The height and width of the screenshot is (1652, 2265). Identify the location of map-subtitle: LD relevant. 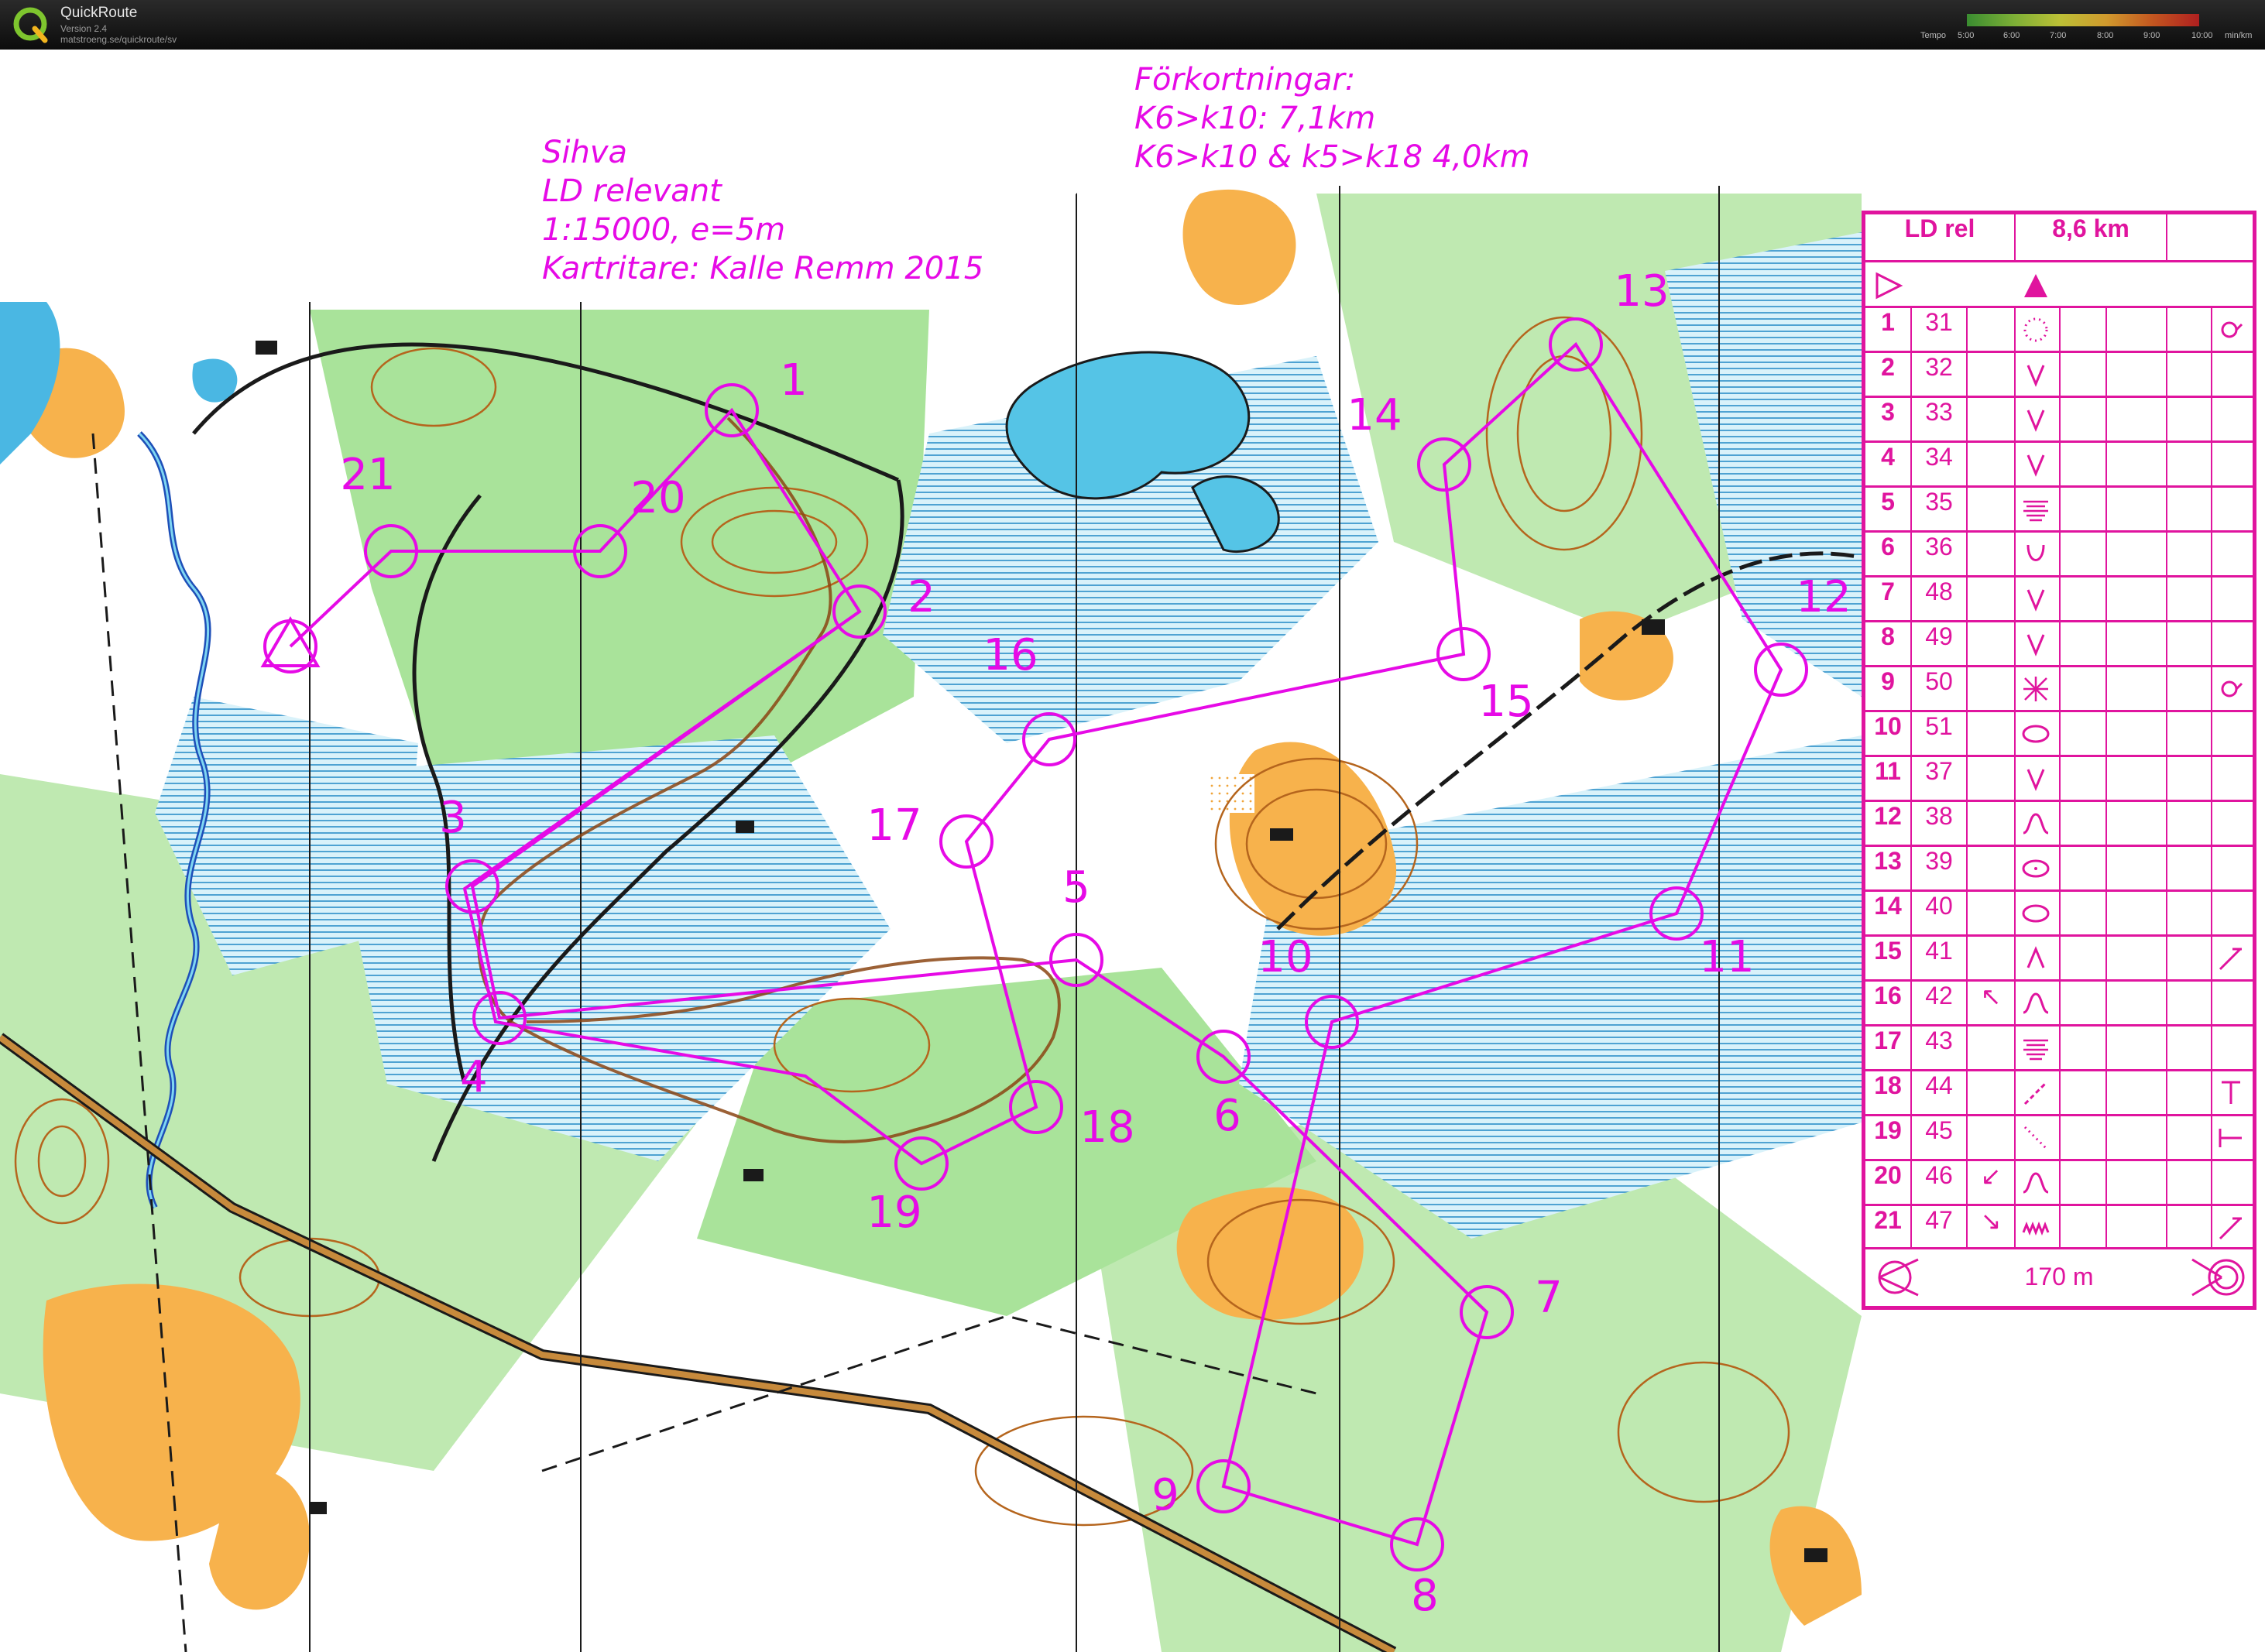
(632, 191).